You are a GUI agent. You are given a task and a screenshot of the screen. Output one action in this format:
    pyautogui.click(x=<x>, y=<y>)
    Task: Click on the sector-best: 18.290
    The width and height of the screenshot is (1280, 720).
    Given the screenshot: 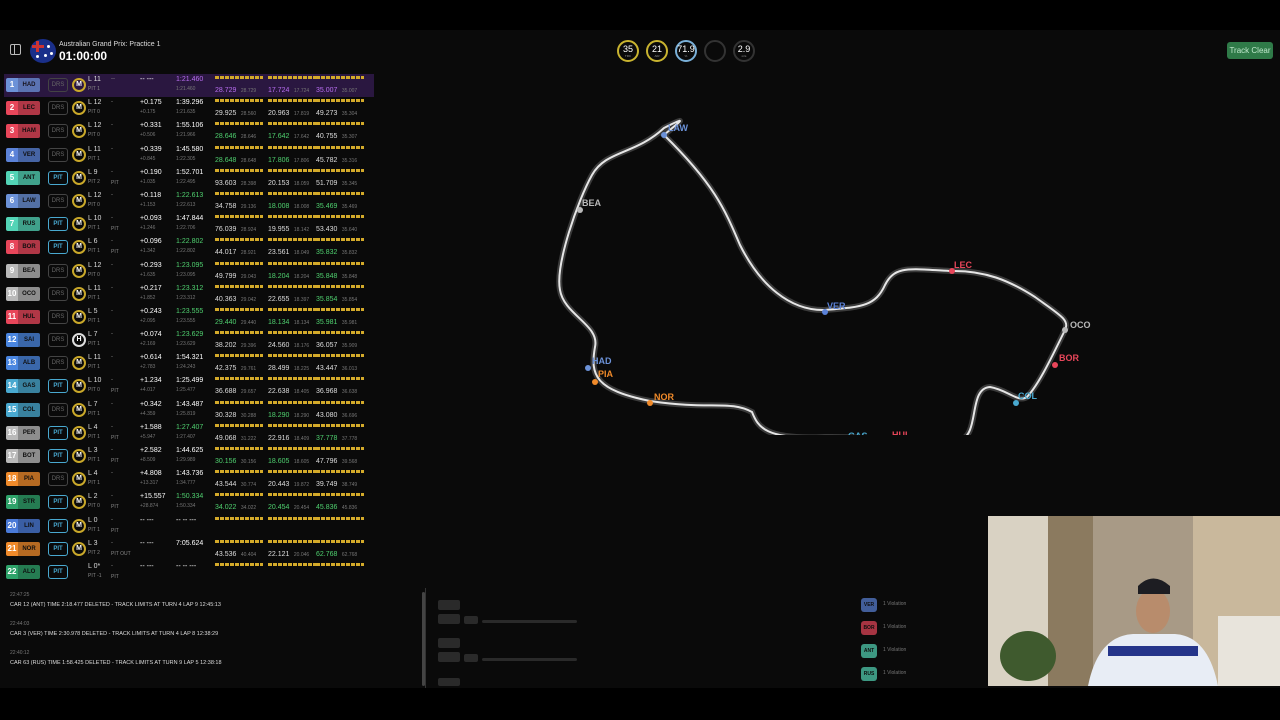 What is the action you would take?
    pyautogui.click(x=301, y=415)
    